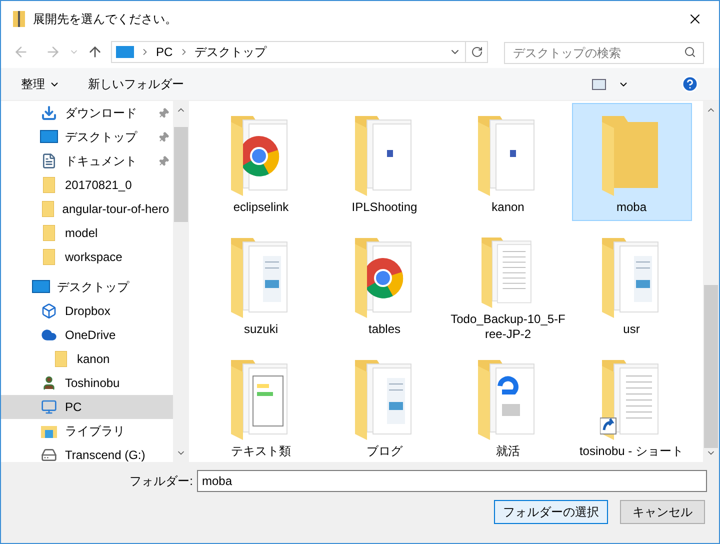 Image resolution: width=720 pixels, height=544 pixels. What do you see at coordinates (384, 162) in the screenshot?
I see `folder-tile: IPLShooting` at bounding box center [384, 162].